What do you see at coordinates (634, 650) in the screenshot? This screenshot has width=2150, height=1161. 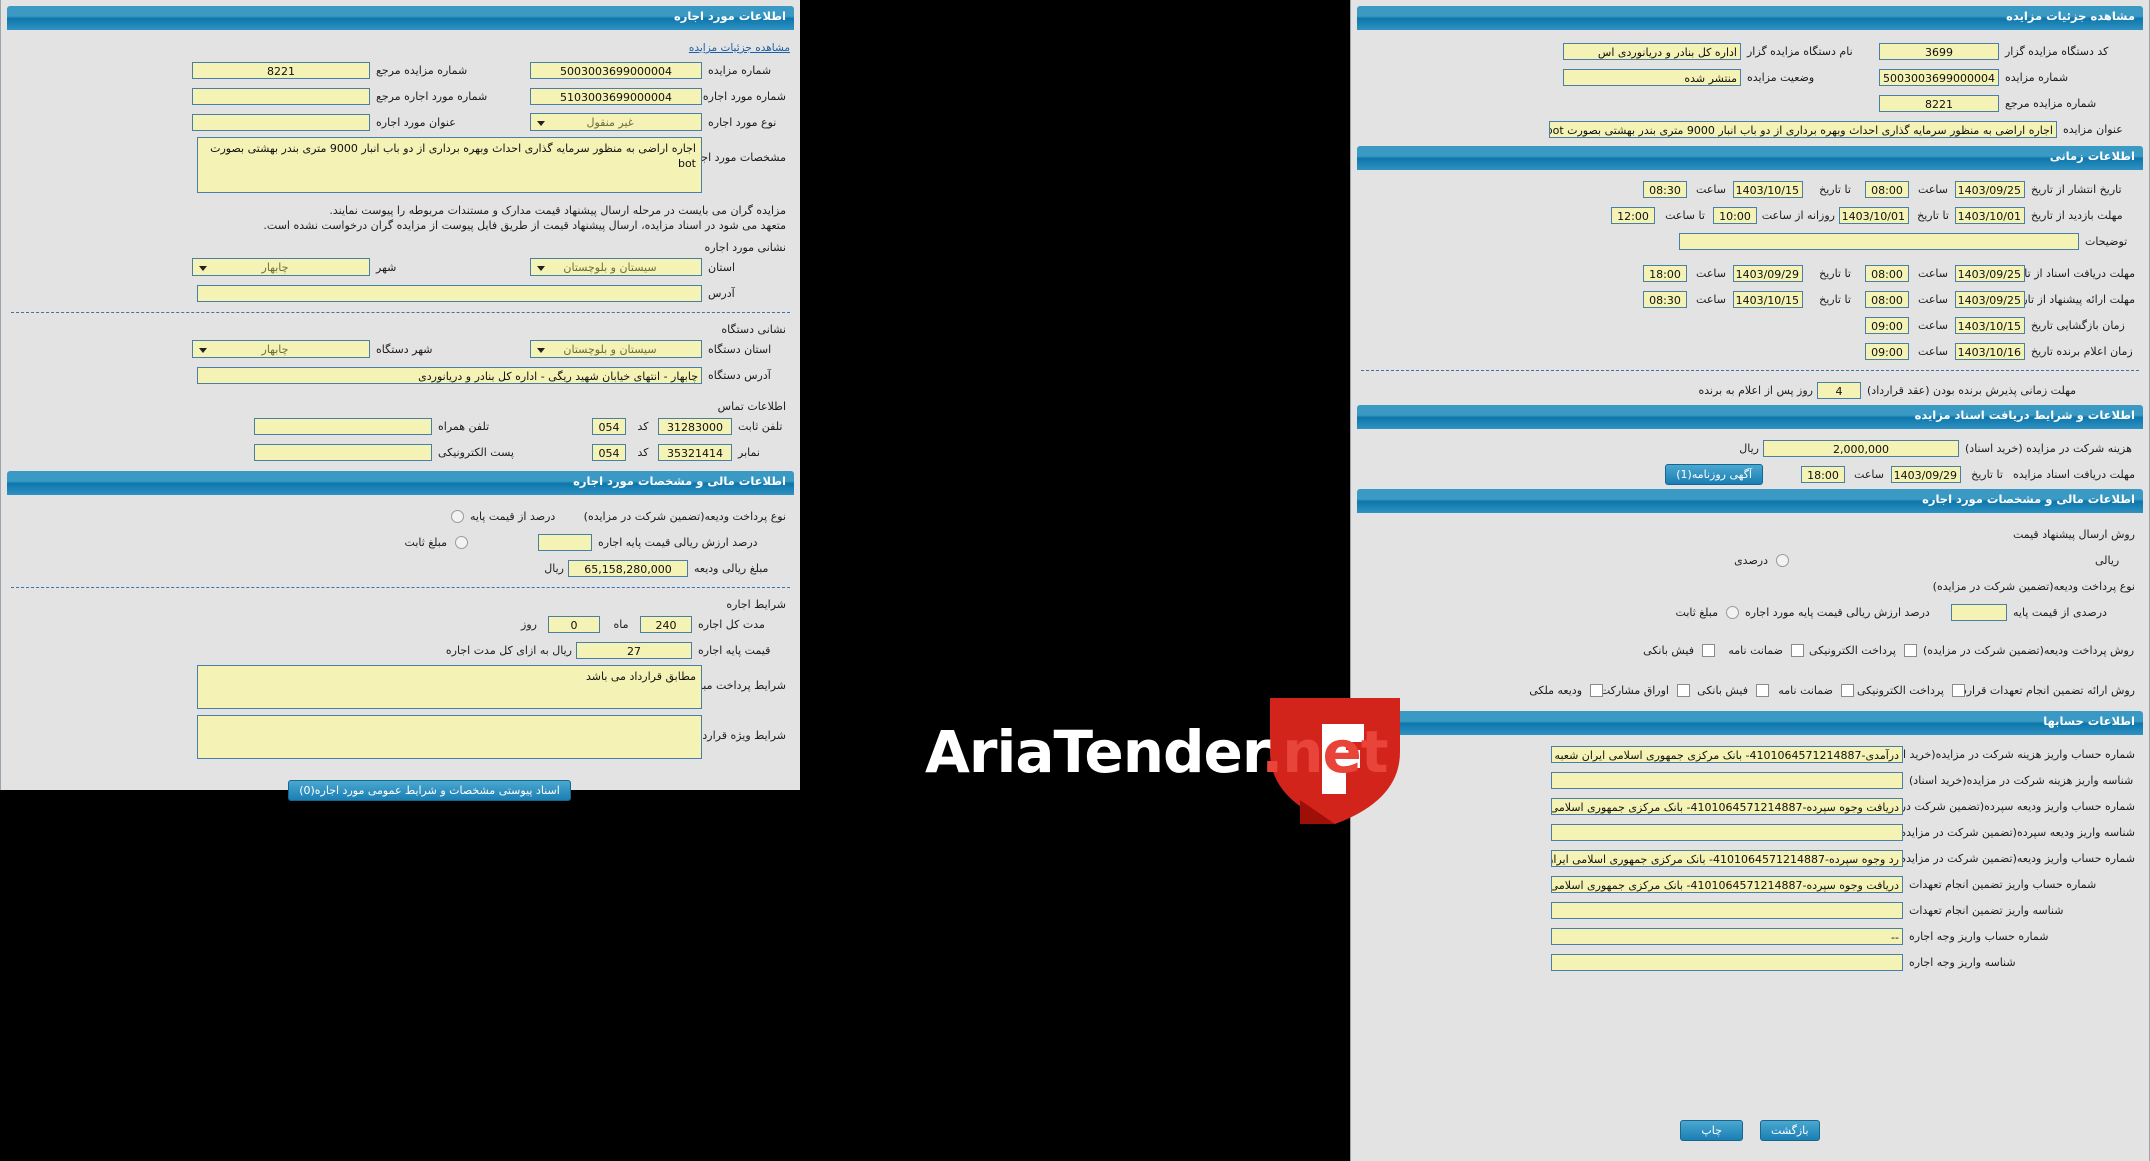 I see `field-base-price: 27` at bounding box center [634, 650].